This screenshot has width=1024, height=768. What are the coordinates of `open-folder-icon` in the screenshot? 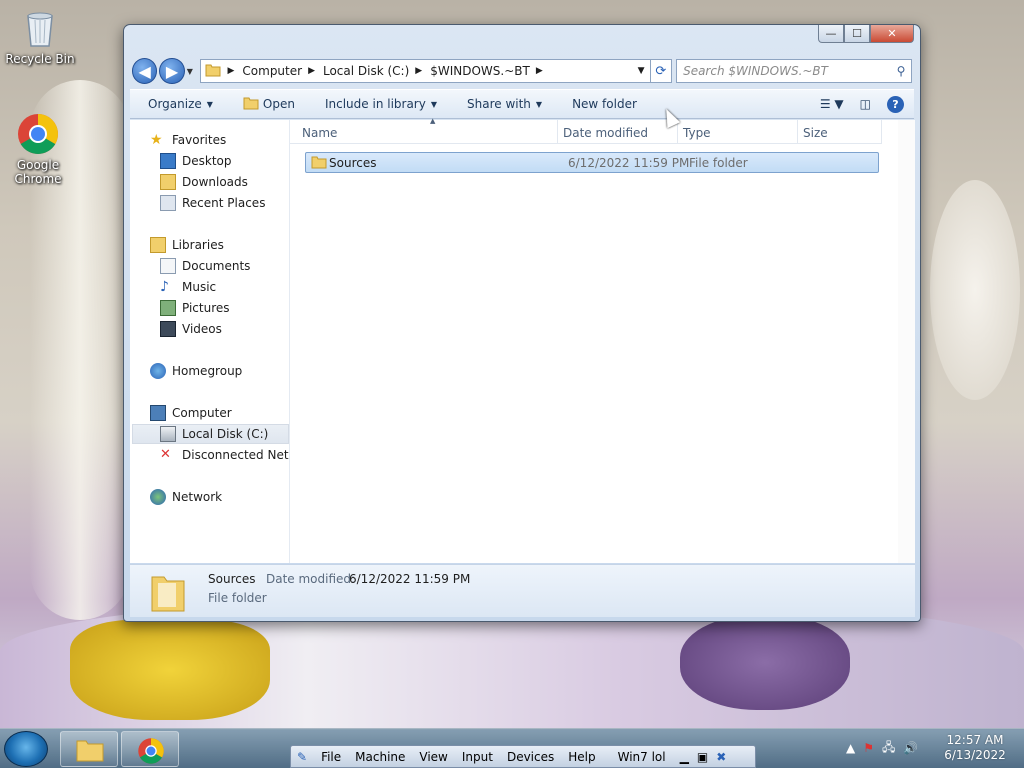 It's located at (251, 104).